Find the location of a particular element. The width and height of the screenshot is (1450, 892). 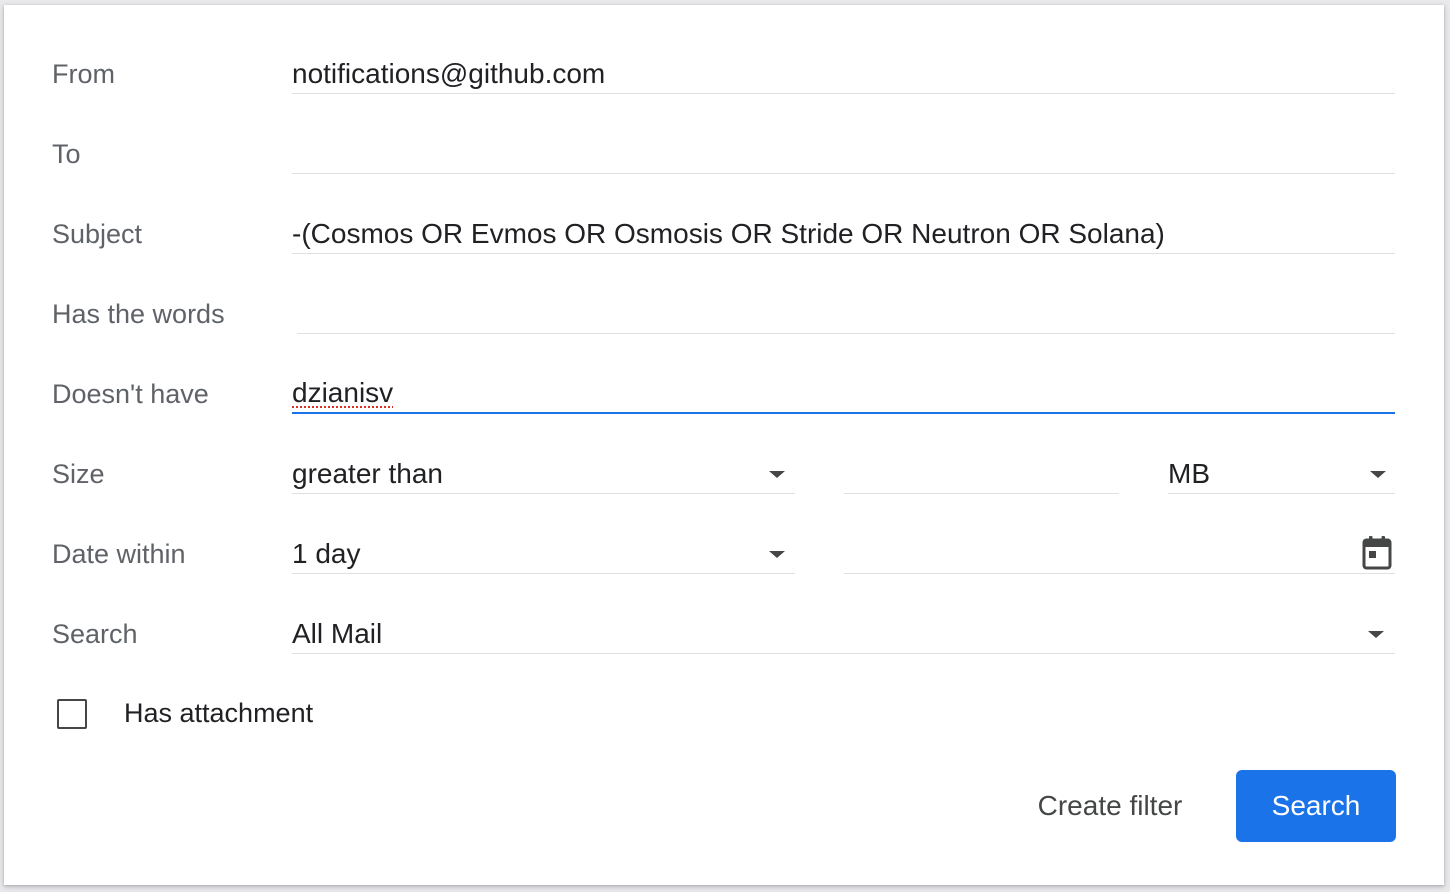

date-range-value: 1 day is located at coordinates (326, 553).